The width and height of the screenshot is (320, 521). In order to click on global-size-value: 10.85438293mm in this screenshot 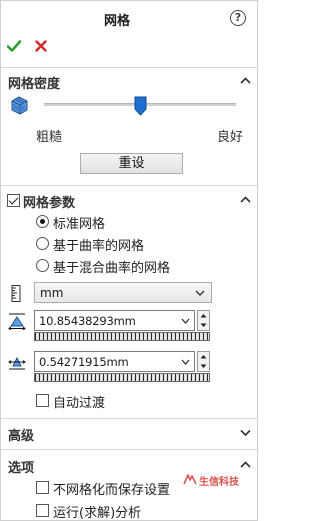, I will do `click(87, 321)`.